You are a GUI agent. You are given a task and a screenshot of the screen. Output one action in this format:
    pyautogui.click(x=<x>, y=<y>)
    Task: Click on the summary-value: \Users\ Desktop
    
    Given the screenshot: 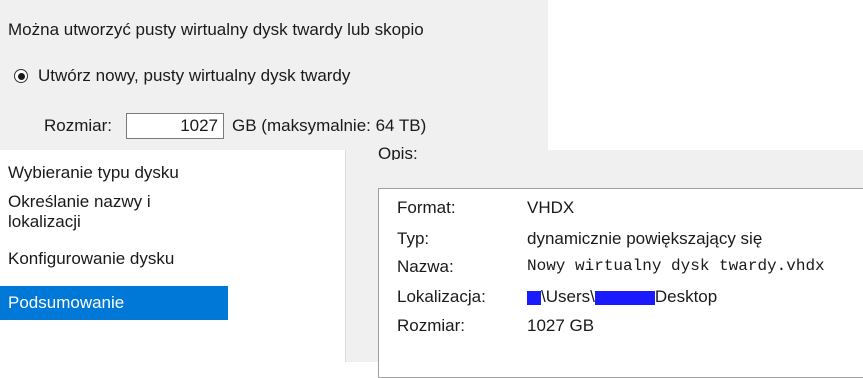 What is the action you would take?
    pyautogui.click(x=622, y=297)
    